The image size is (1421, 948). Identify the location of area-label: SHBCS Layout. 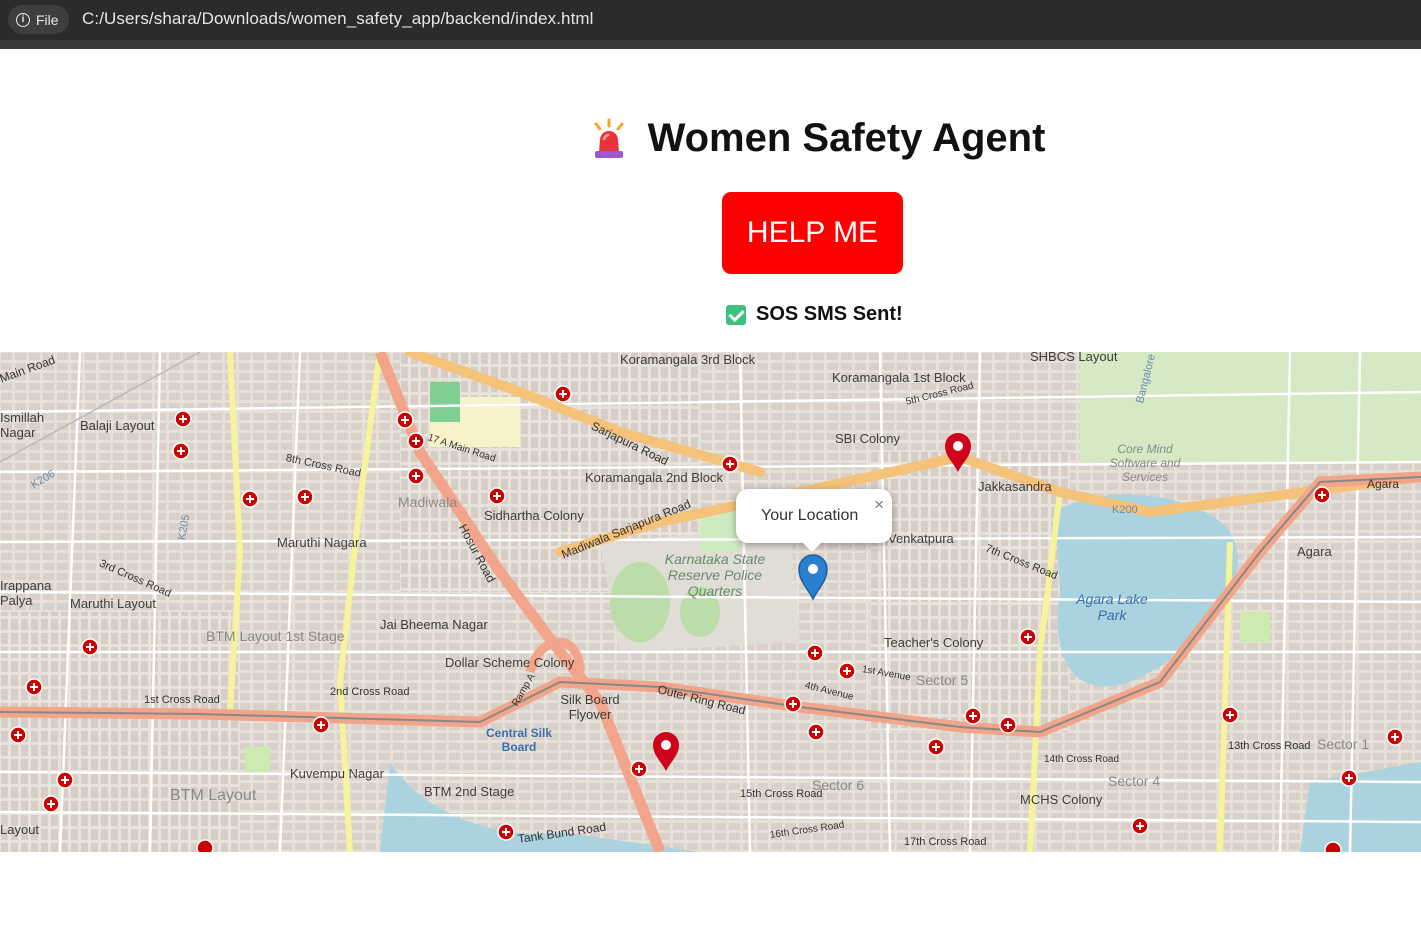
(1074, 358).